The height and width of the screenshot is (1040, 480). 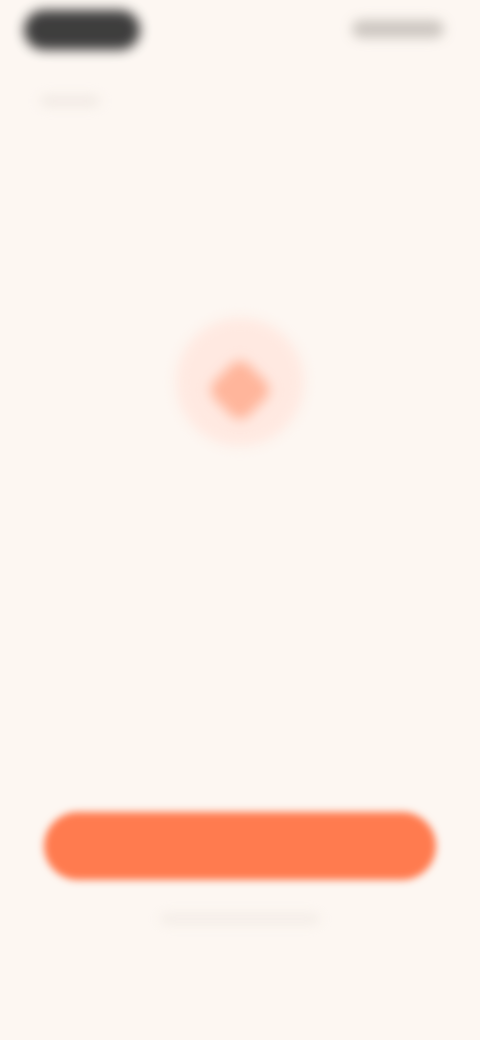 What do you see at coordinates (240, 846) in the screenshot?
I see `primary-cta-button` at bounding box center [240, 846].